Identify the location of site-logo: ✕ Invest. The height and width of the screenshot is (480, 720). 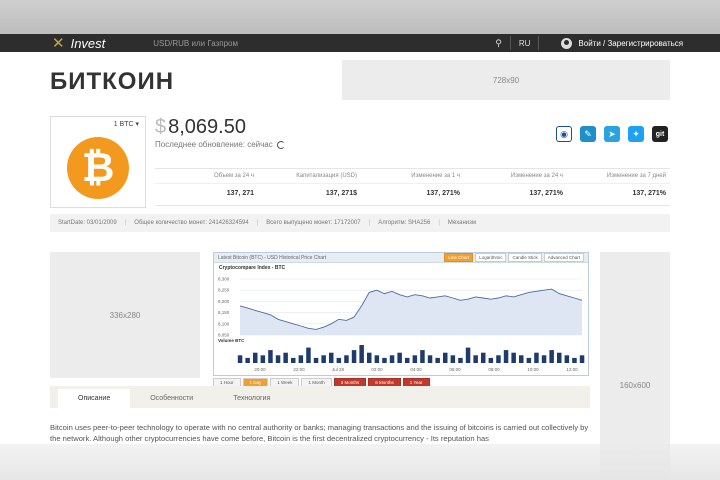
(78, 43).